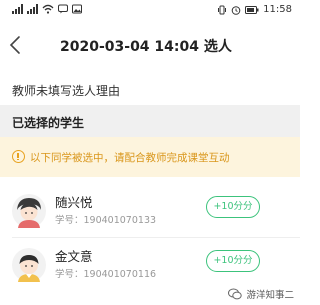 This screenshot has height=305, width=320. I want to click on chevron-left-icon, so click(16, 45).